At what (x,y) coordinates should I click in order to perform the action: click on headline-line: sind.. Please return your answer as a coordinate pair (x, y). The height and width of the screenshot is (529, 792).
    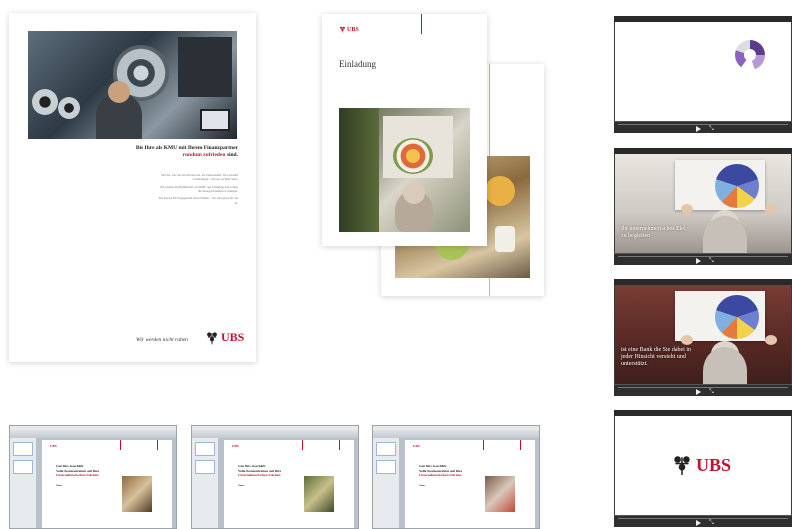
    Looking at the image, I should click on (232, 155).